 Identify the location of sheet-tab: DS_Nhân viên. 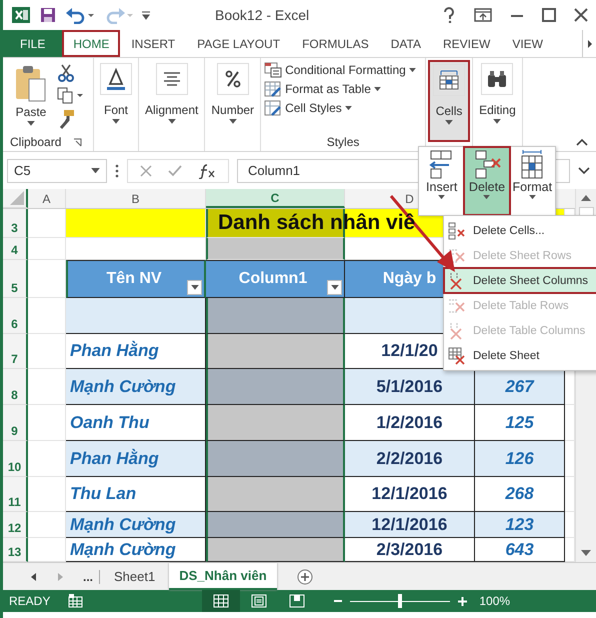
(223, 576).